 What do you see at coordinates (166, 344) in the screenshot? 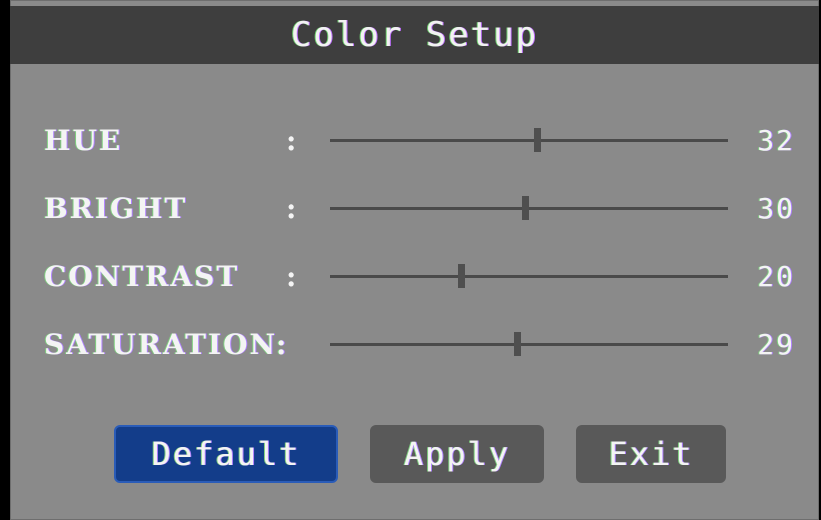
I see `setting-label-saturation: SATURATION:` at bounding box center [166, 344].